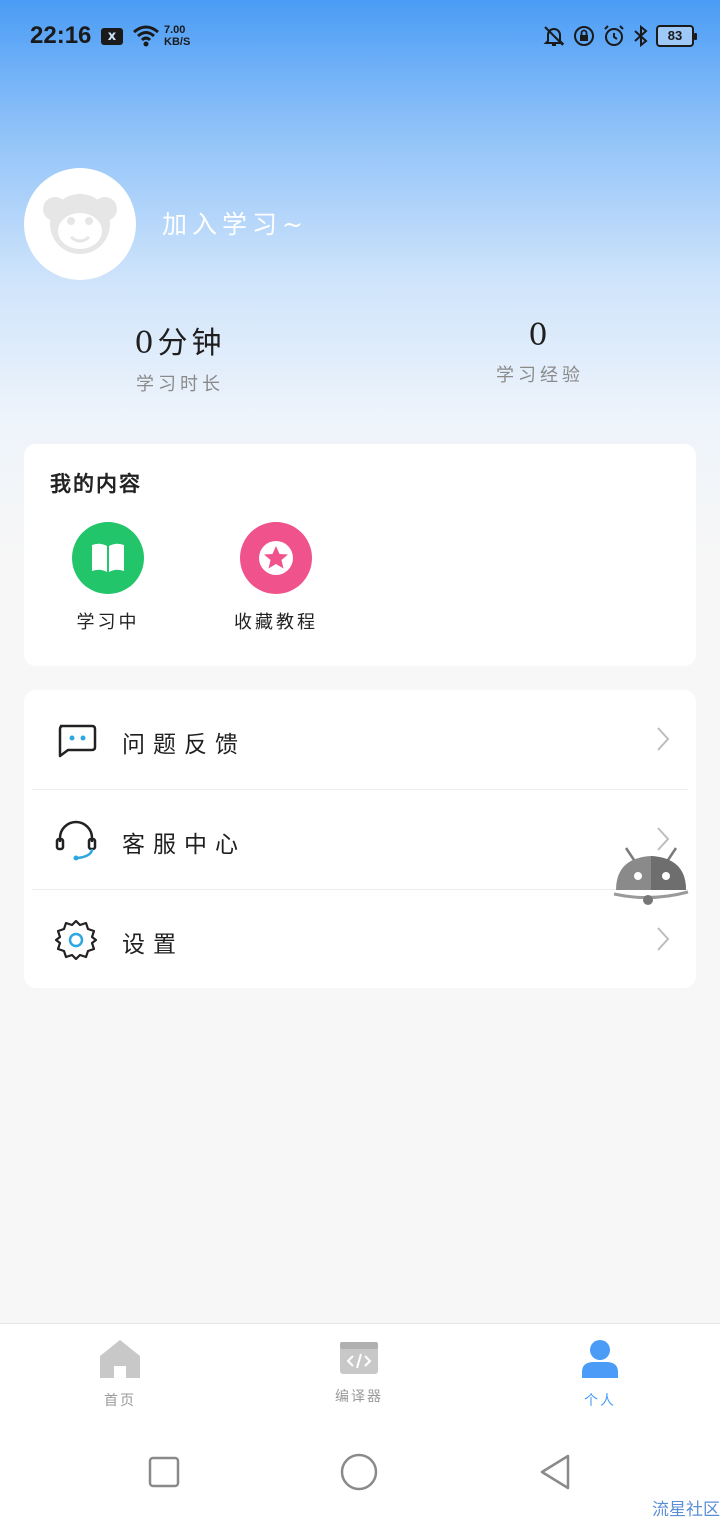  I want to click on stat-value: 0, so click(540, 335).